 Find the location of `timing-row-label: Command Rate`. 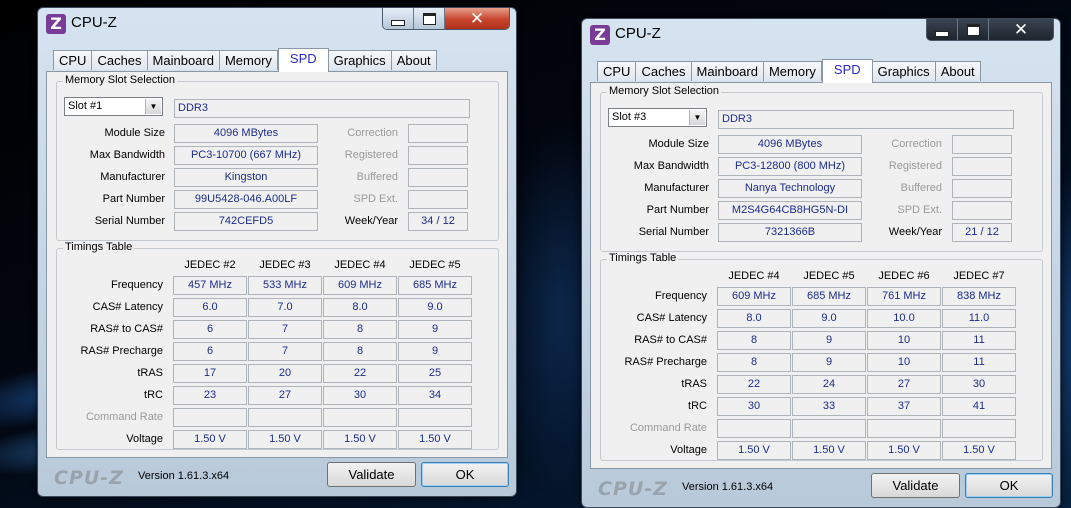

timing-row-label: Command Rate is located at coordinates (124, 417).